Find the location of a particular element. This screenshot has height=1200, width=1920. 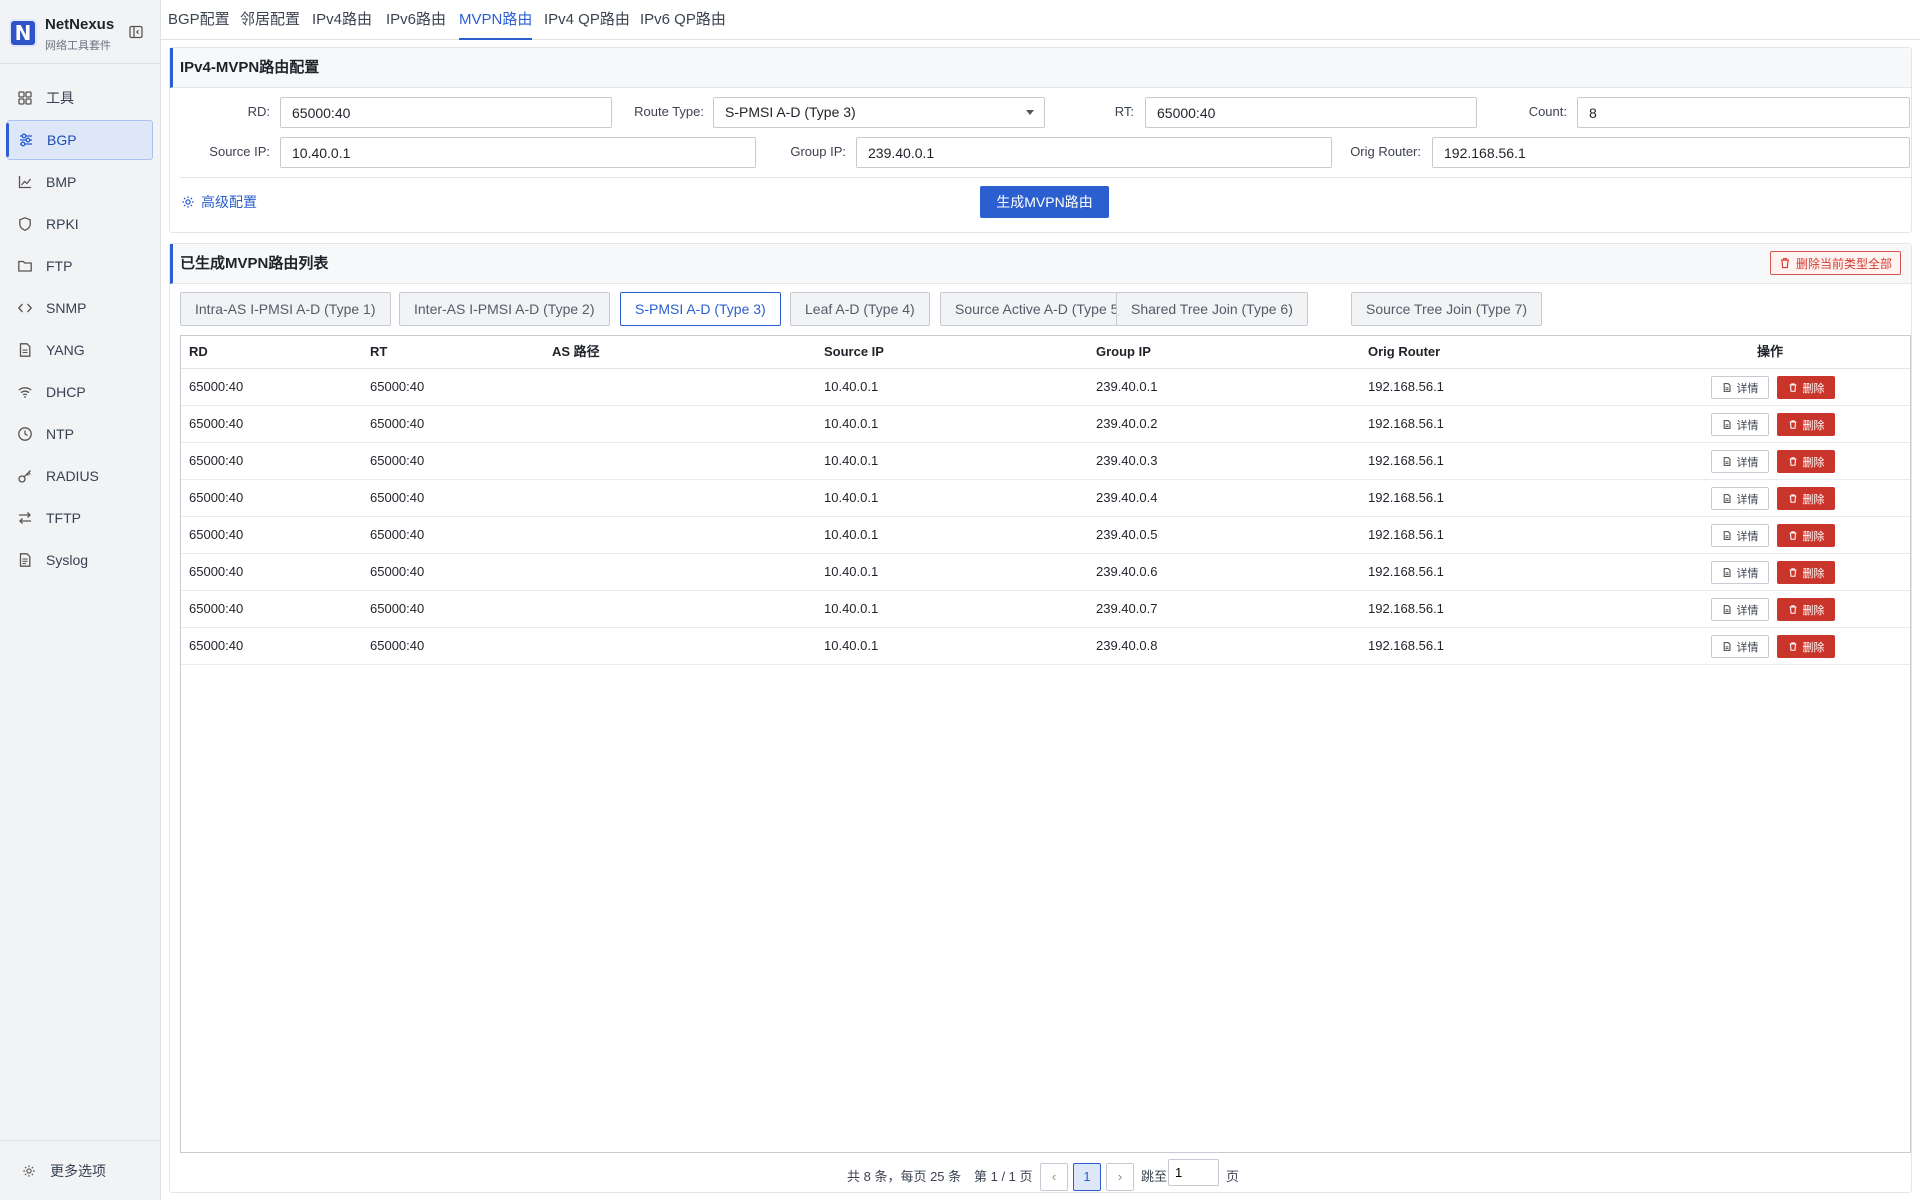

config-divider is located at coordinates (1045, 177).